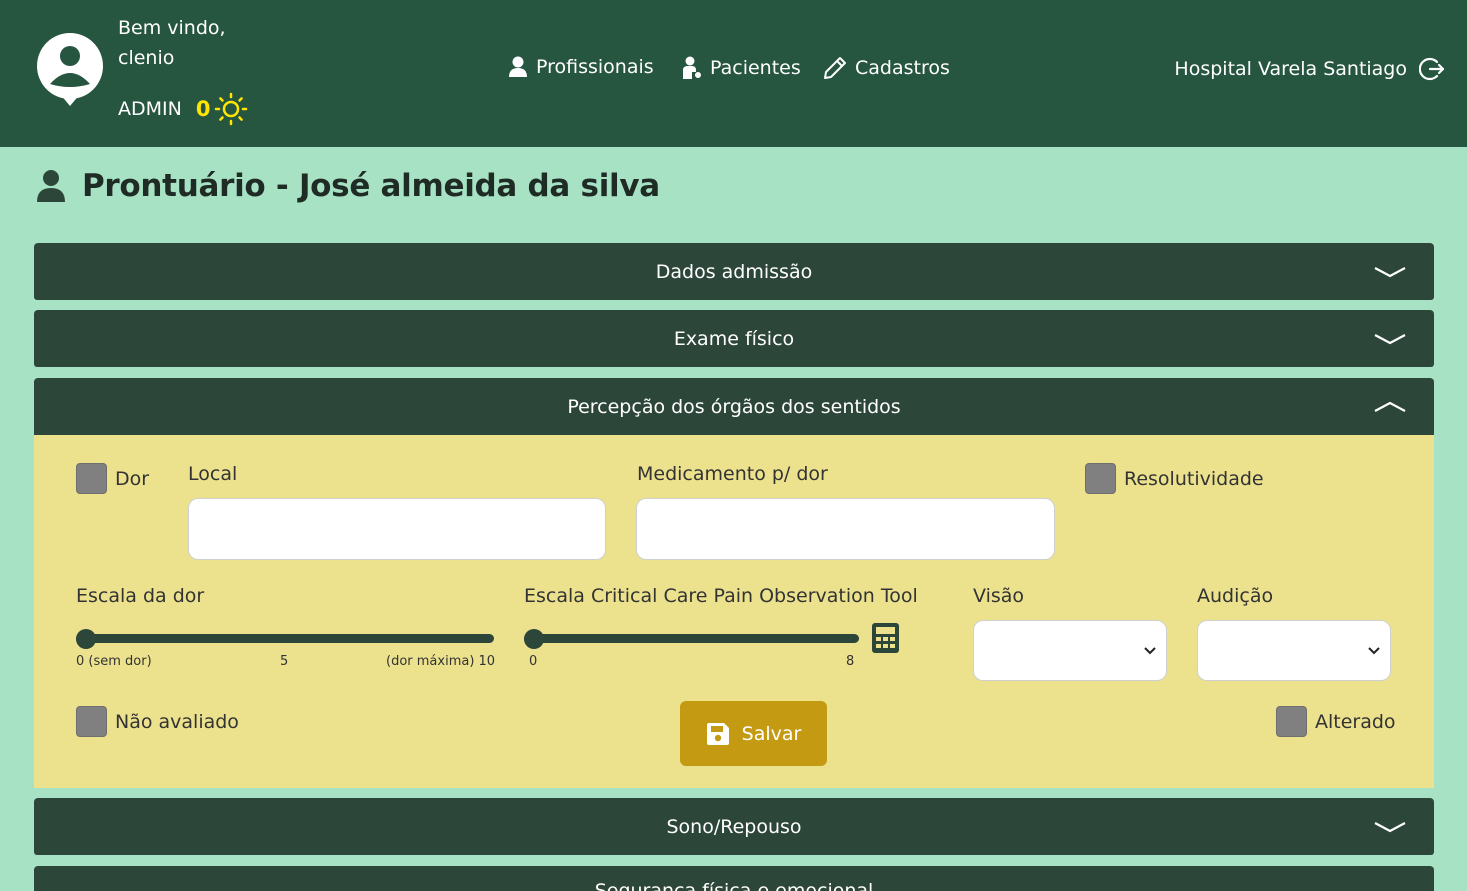 The height and width of the screenshot is (891, 1467). I want to click on dor-checkbox-group: Dor, so click(112, 478).